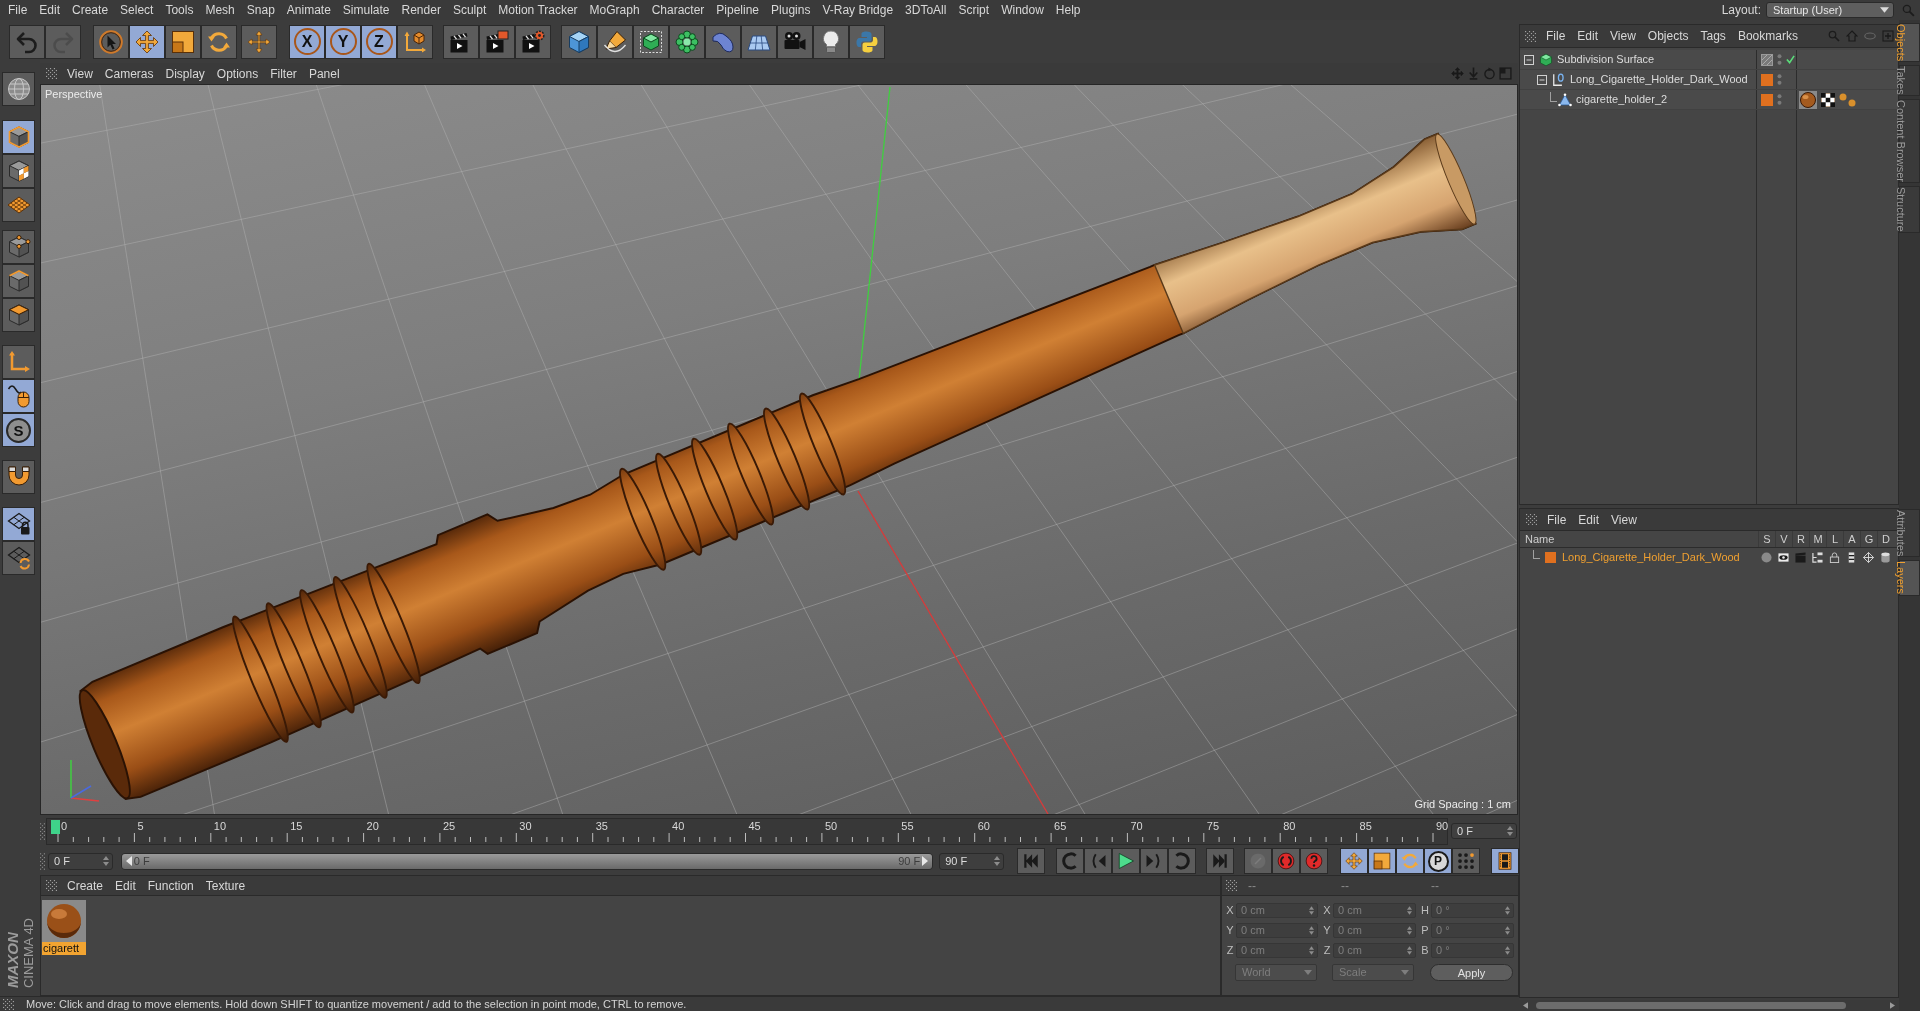 The image size is (1920, 1011). I want to click on menu-item: Simulate, so click(366, 10).